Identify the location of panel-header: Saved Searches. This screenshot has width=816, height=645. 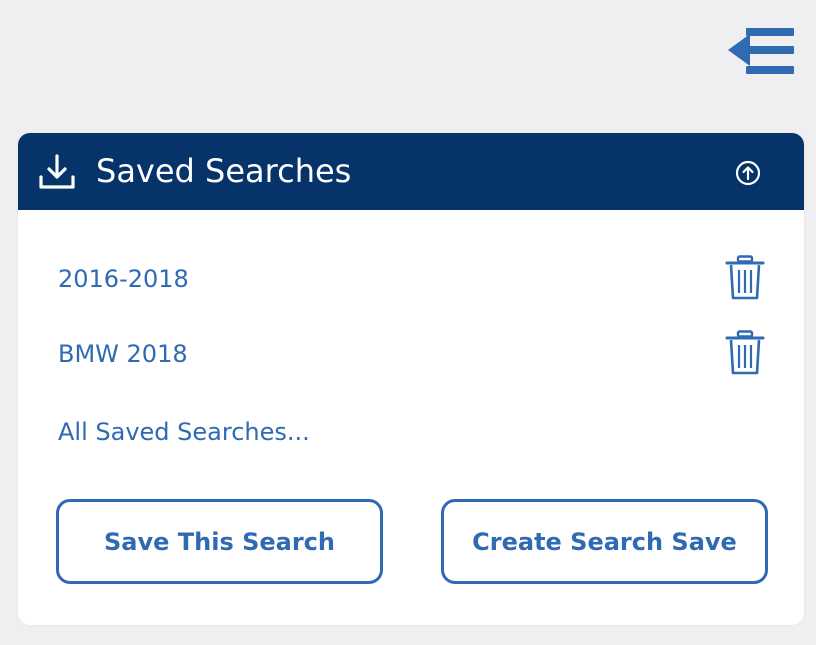
(411, 171).